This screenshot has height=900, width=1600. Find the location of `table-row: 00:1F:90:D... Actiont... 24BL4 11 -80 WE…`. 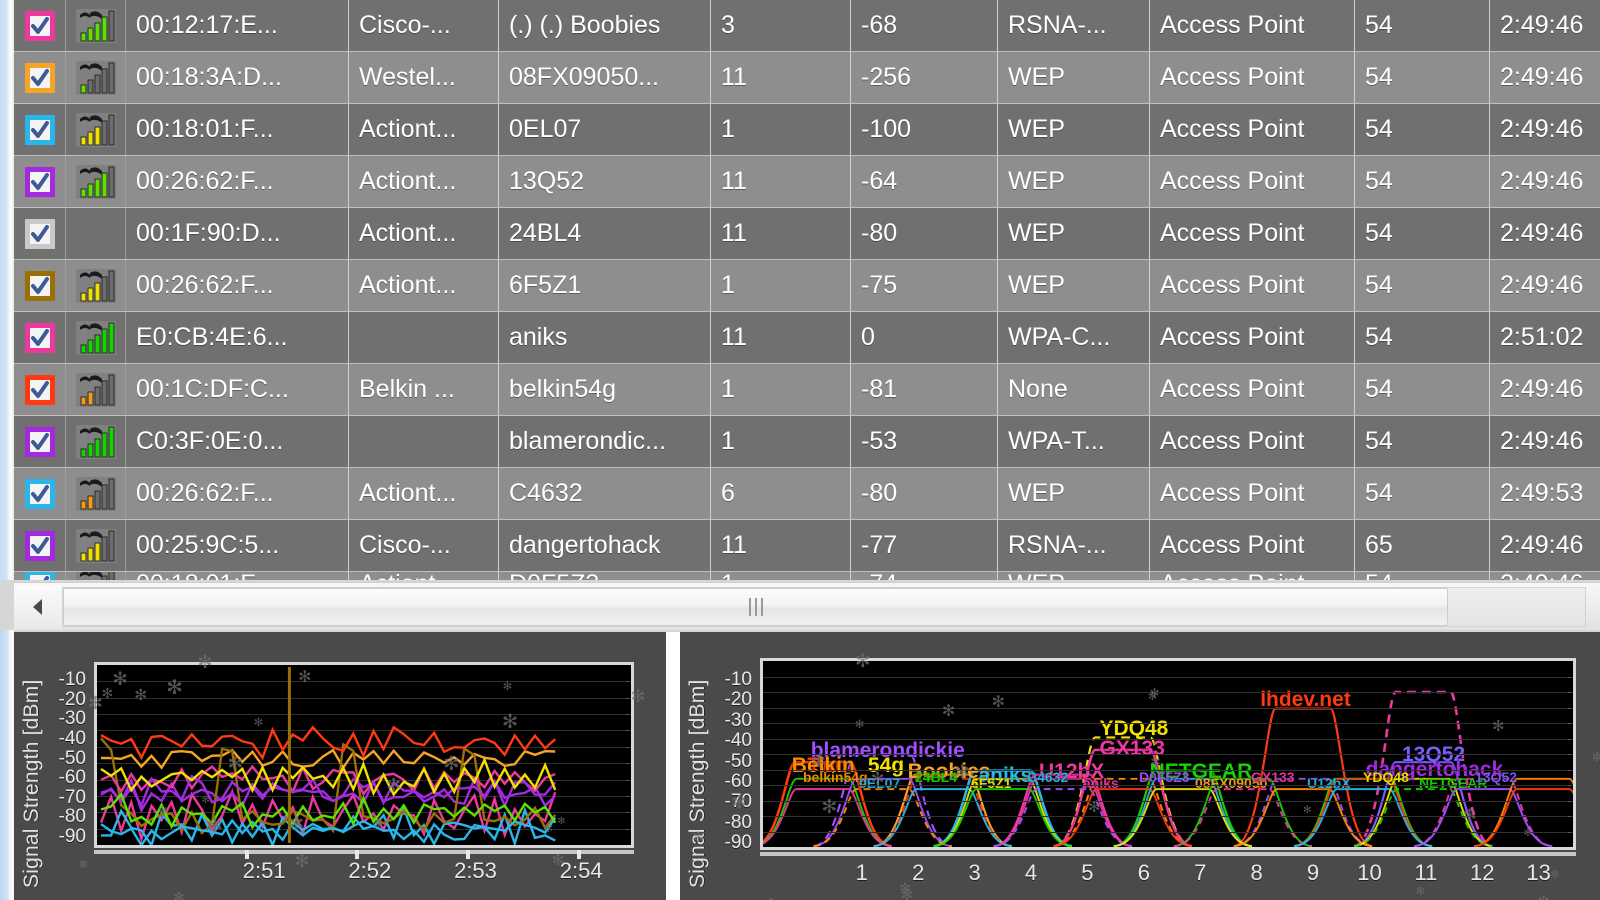

table-row: 00:1F:90:D... Actiont... 24BL4 11 -80 WE… is located at coordinates (807, 234).